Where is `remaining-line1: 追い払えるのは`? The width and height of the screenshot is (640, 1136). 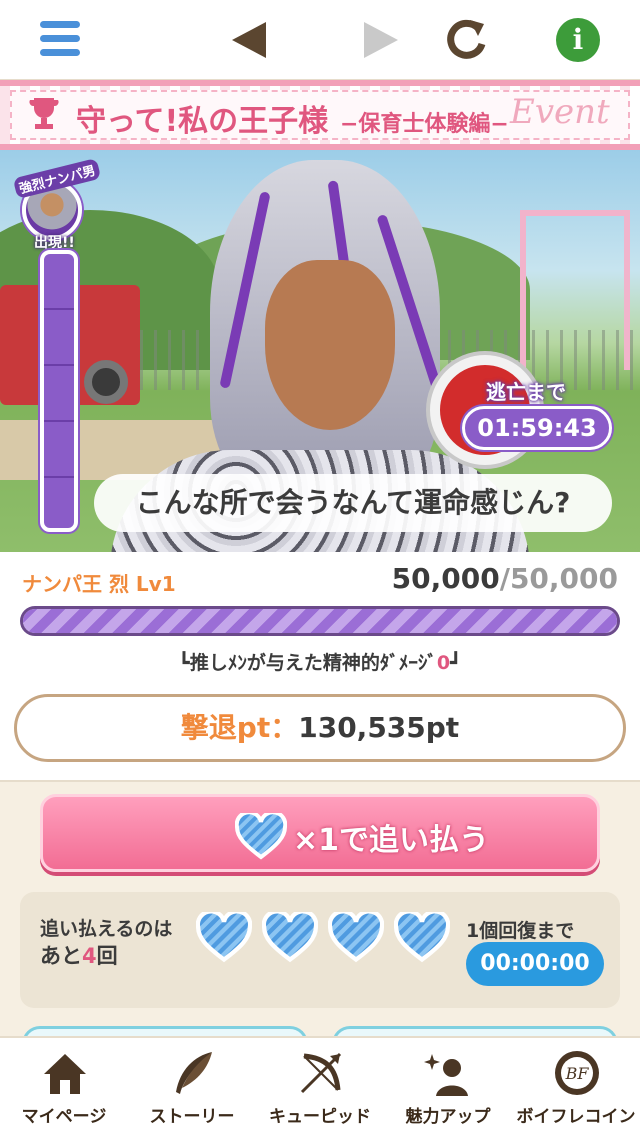 remaining-line1: 追い払えるのは is located at coordinates (106, 929).